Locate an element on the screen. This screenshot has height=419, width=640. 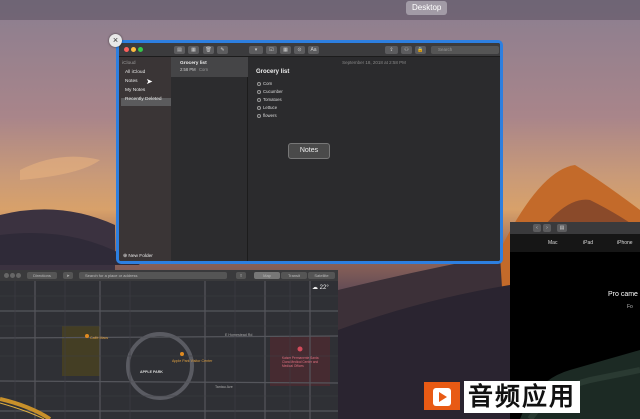
nav-iphone: iPhone is located at coordinates (625, 243).